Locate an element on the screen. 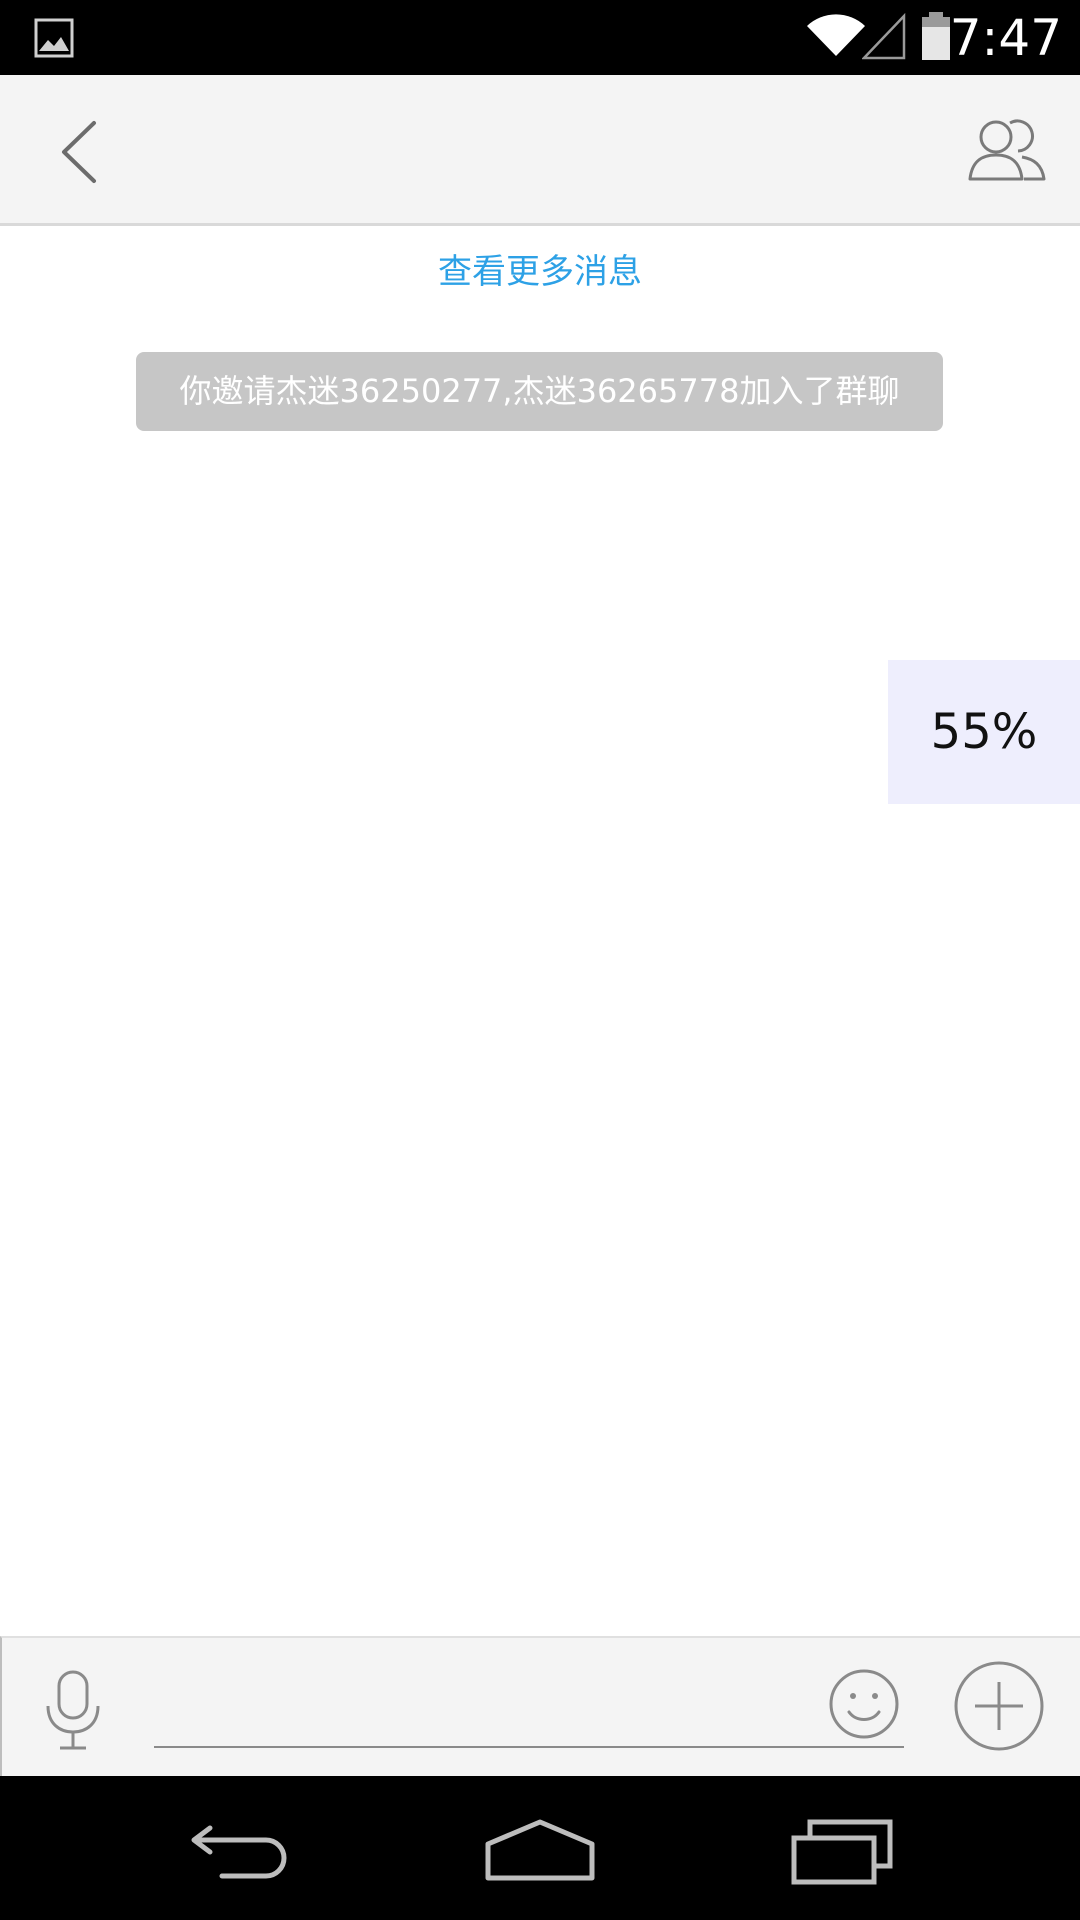  system-notice: 你邀请杰迷36250277,杰迷36265778加入了群聊 is located at coordinates (539, 391).